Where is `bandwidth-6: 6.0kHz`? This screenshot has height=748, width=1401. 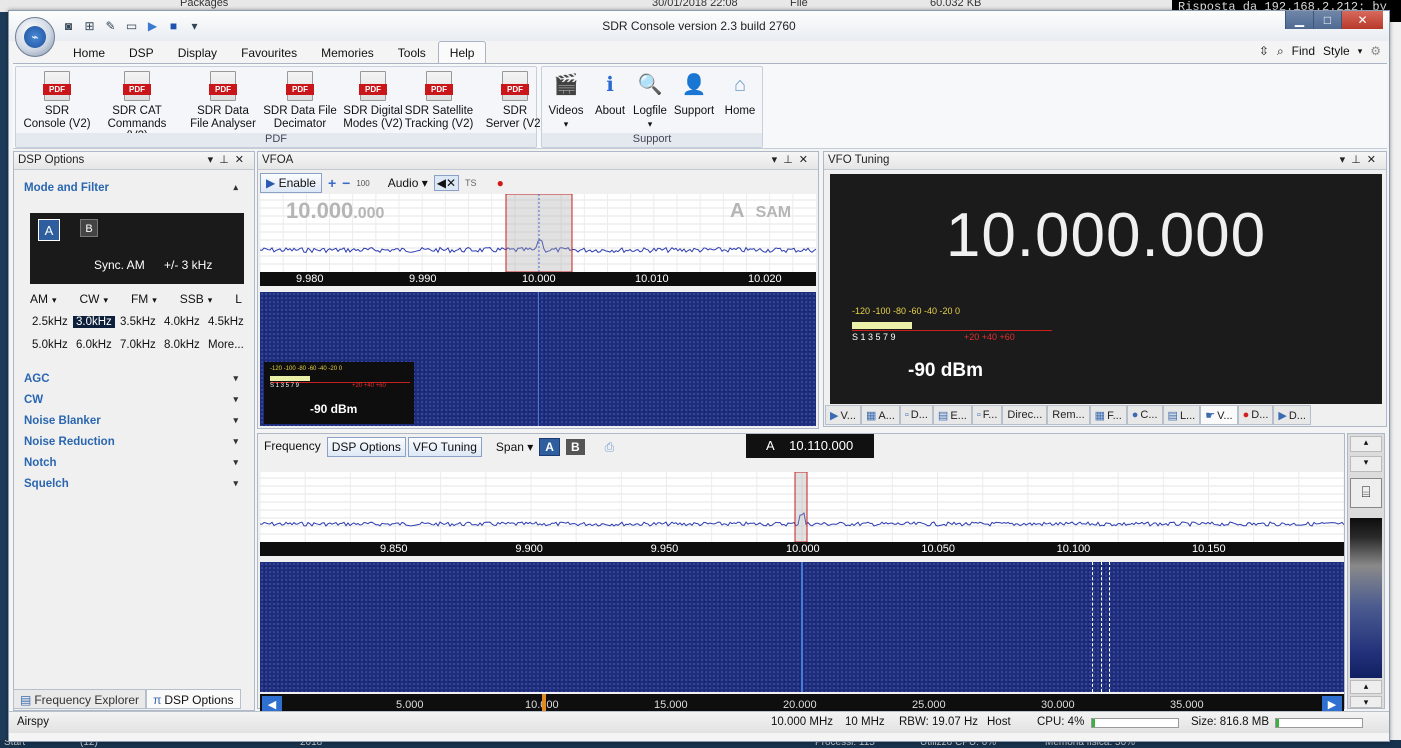
bandwidth-6: 6.0kHz is located at coordinates (94, 345).